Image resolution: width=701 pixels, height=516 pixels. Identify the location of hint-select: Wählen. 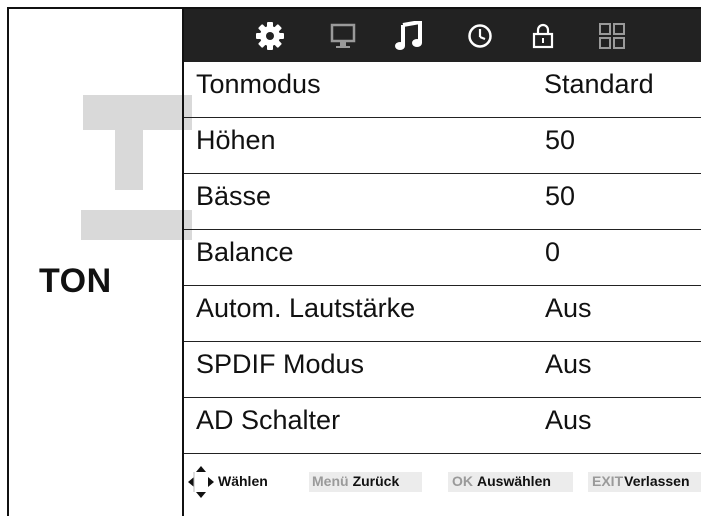
(243, 481).